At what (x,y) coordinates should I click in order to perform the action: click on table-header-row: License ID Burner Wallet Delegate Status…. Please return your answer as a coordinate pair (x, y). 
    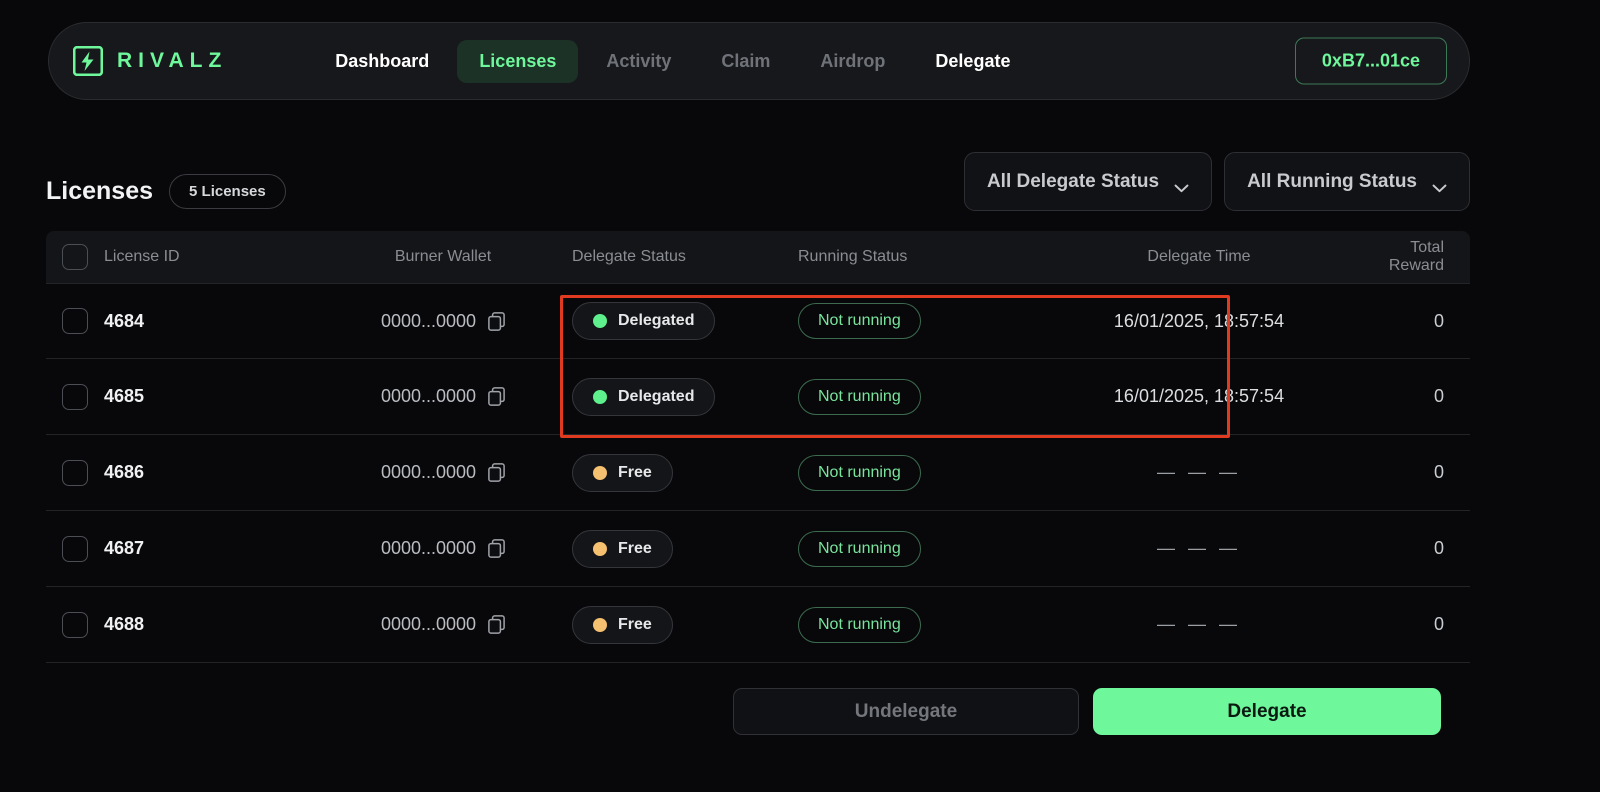
    Looking at the image, I should click on (758, 257).